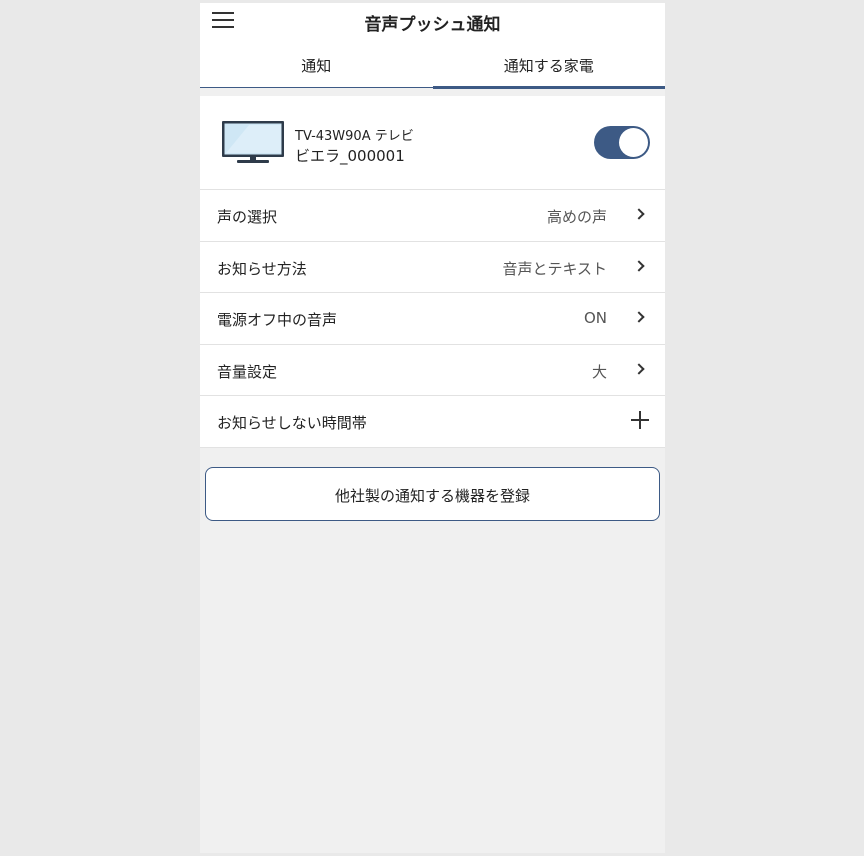 The image size is (864, 856). Describe the element at coordinates (599, 371) in the screenshot. I see `setting-value: 大` at that location.